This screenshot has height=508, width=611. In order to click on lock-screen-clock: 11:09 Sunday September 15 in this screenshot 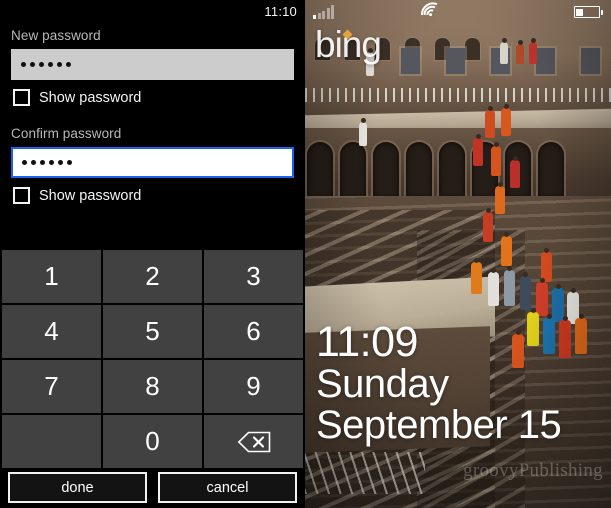, I will do `click(439, 382)`.